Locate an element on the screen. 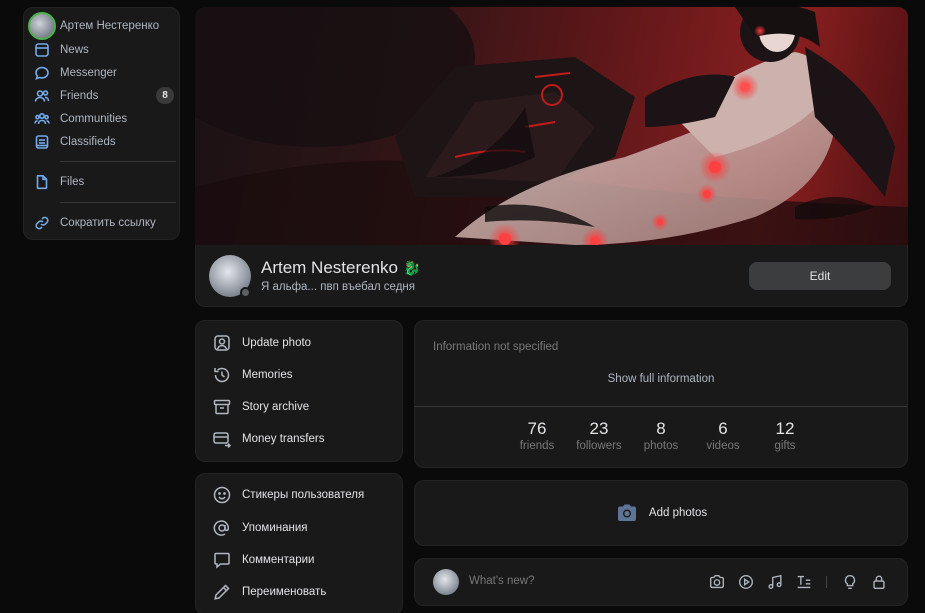 This screenshot has width=925, height=613. action-label: Стикеры пользователя is located at coordinates (303, 495).